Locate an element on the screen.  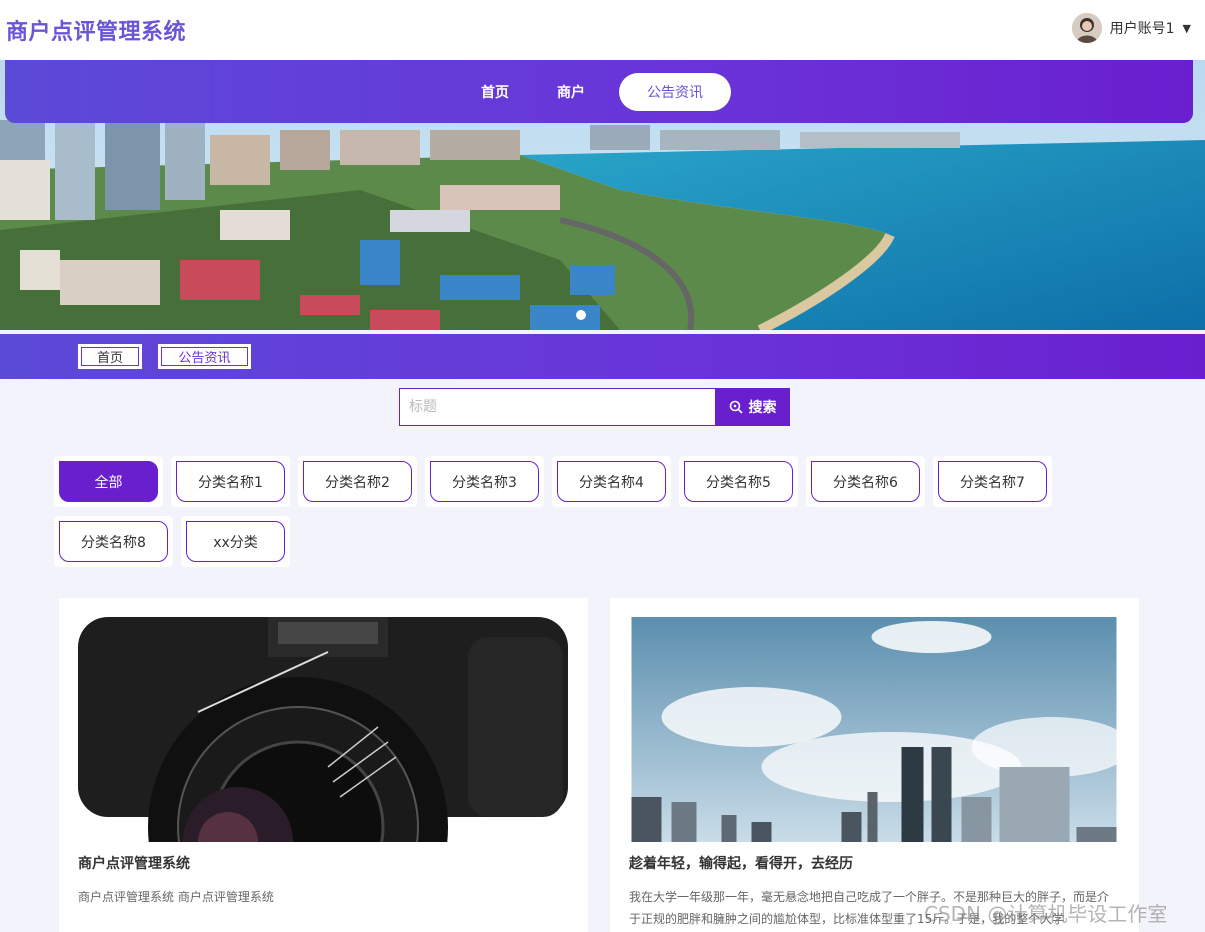
search-icon is located at coordinates (736, 407).